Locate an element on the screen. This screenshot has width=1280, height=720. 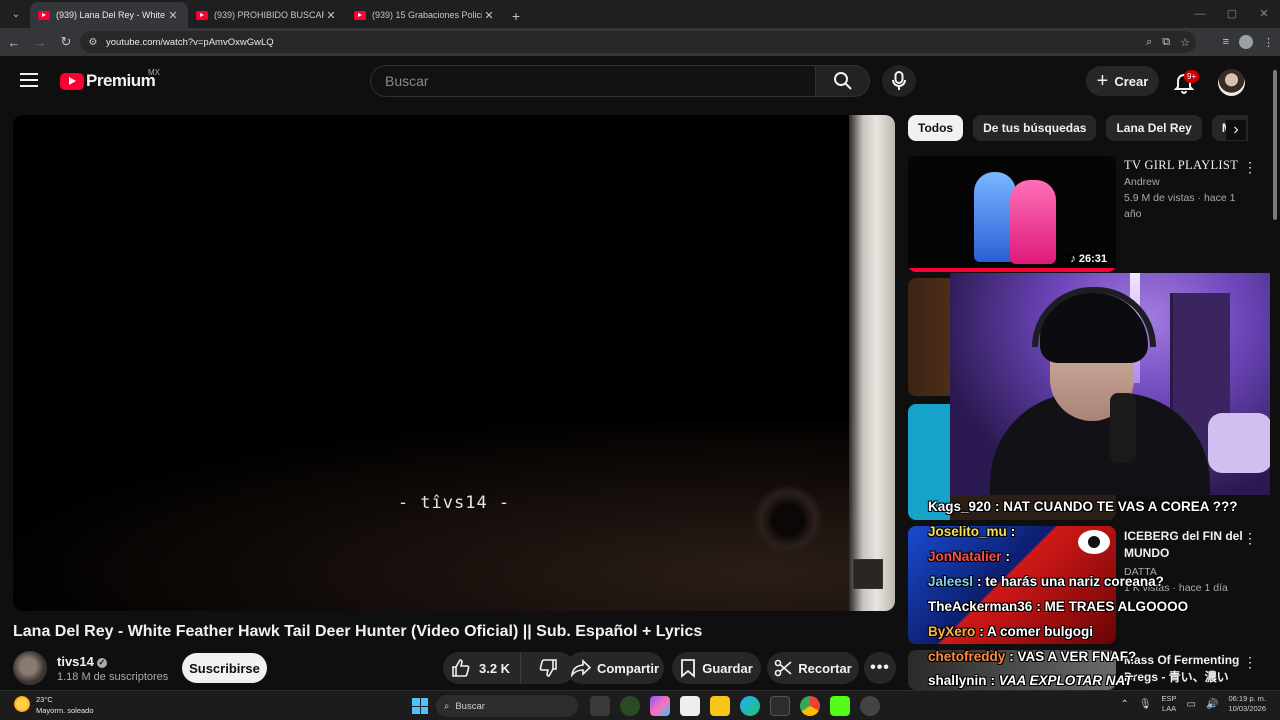
pillow-graphic is located at coordinates (1240, 443).